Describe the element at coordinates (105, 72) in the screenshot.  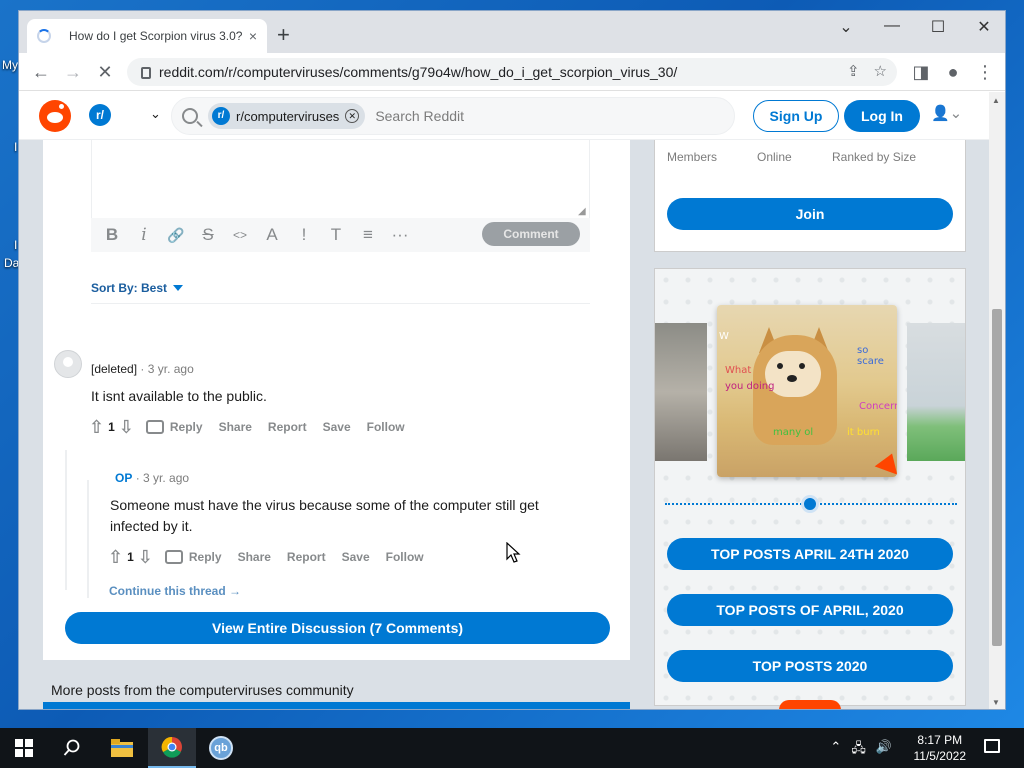
I see `stop-loading-icon: ✕` at that location.